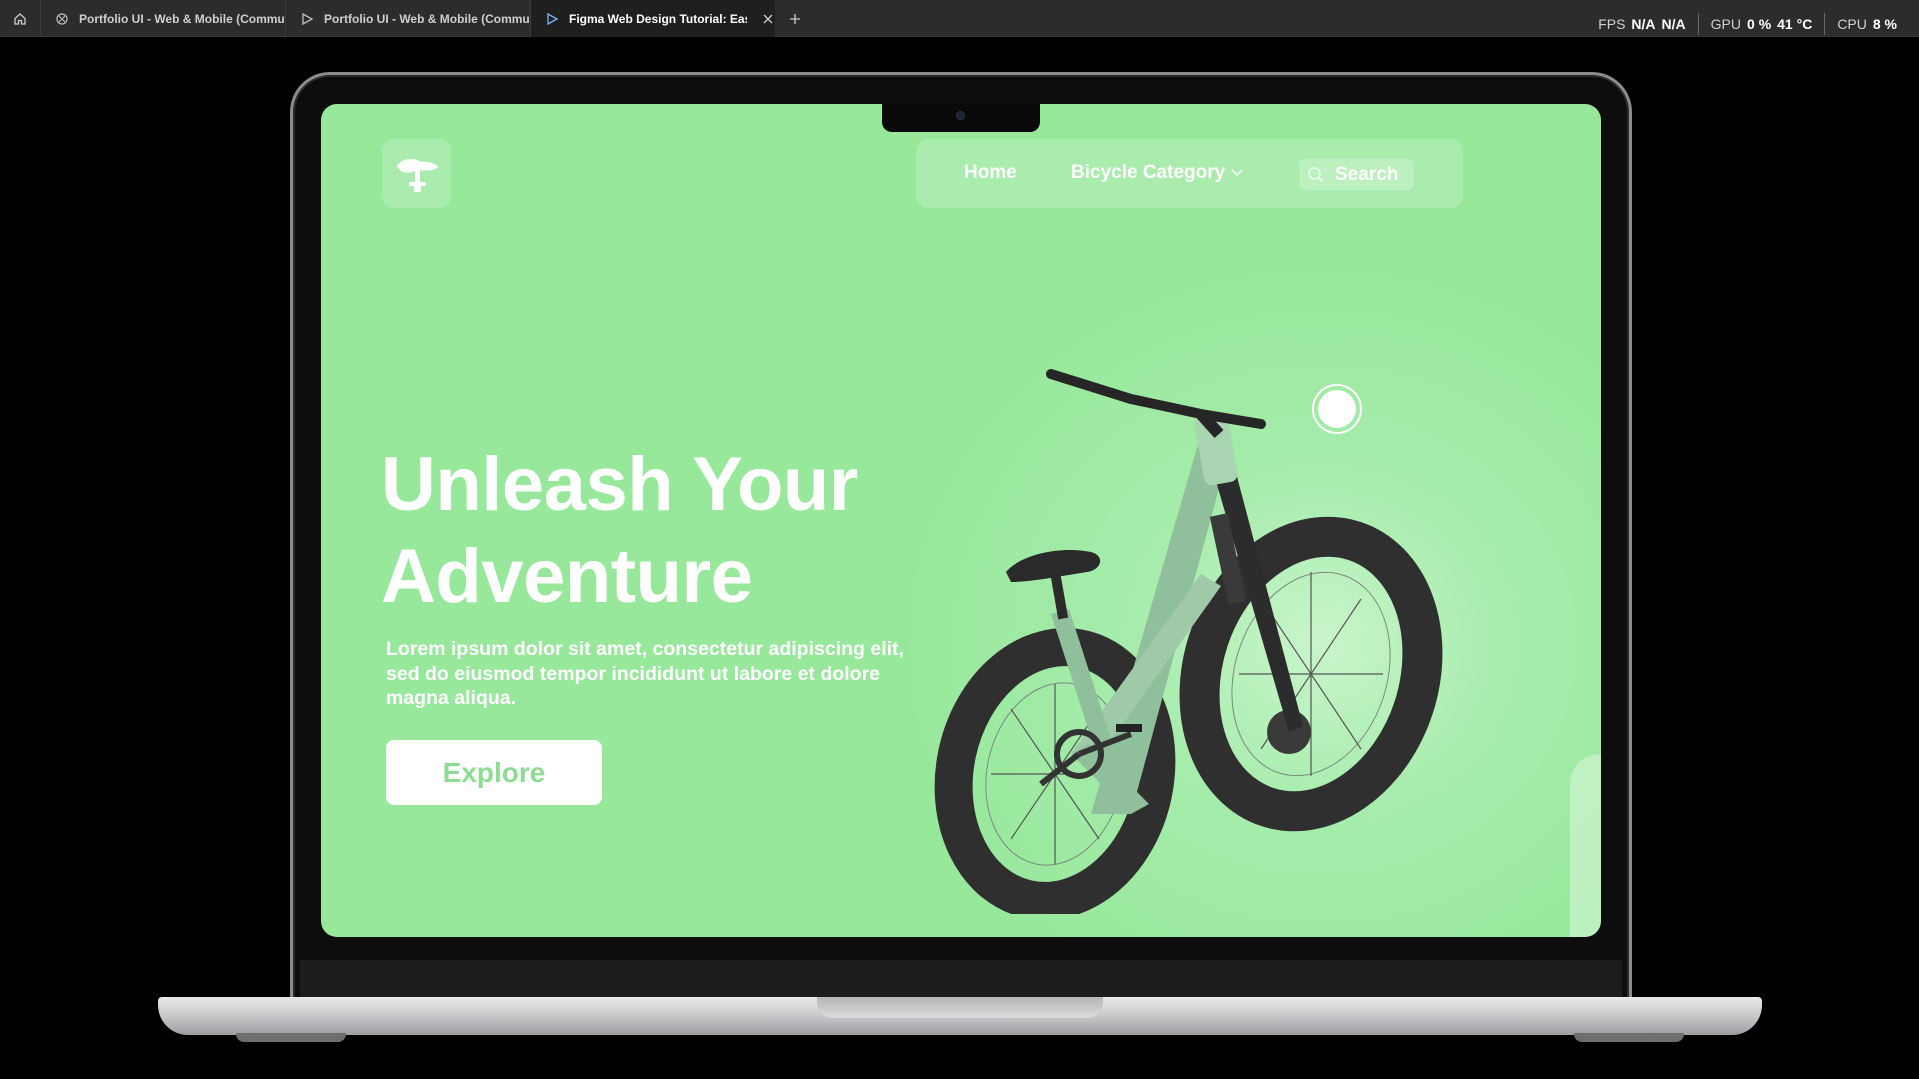  I want to click on close-icon, so click(768, 19).